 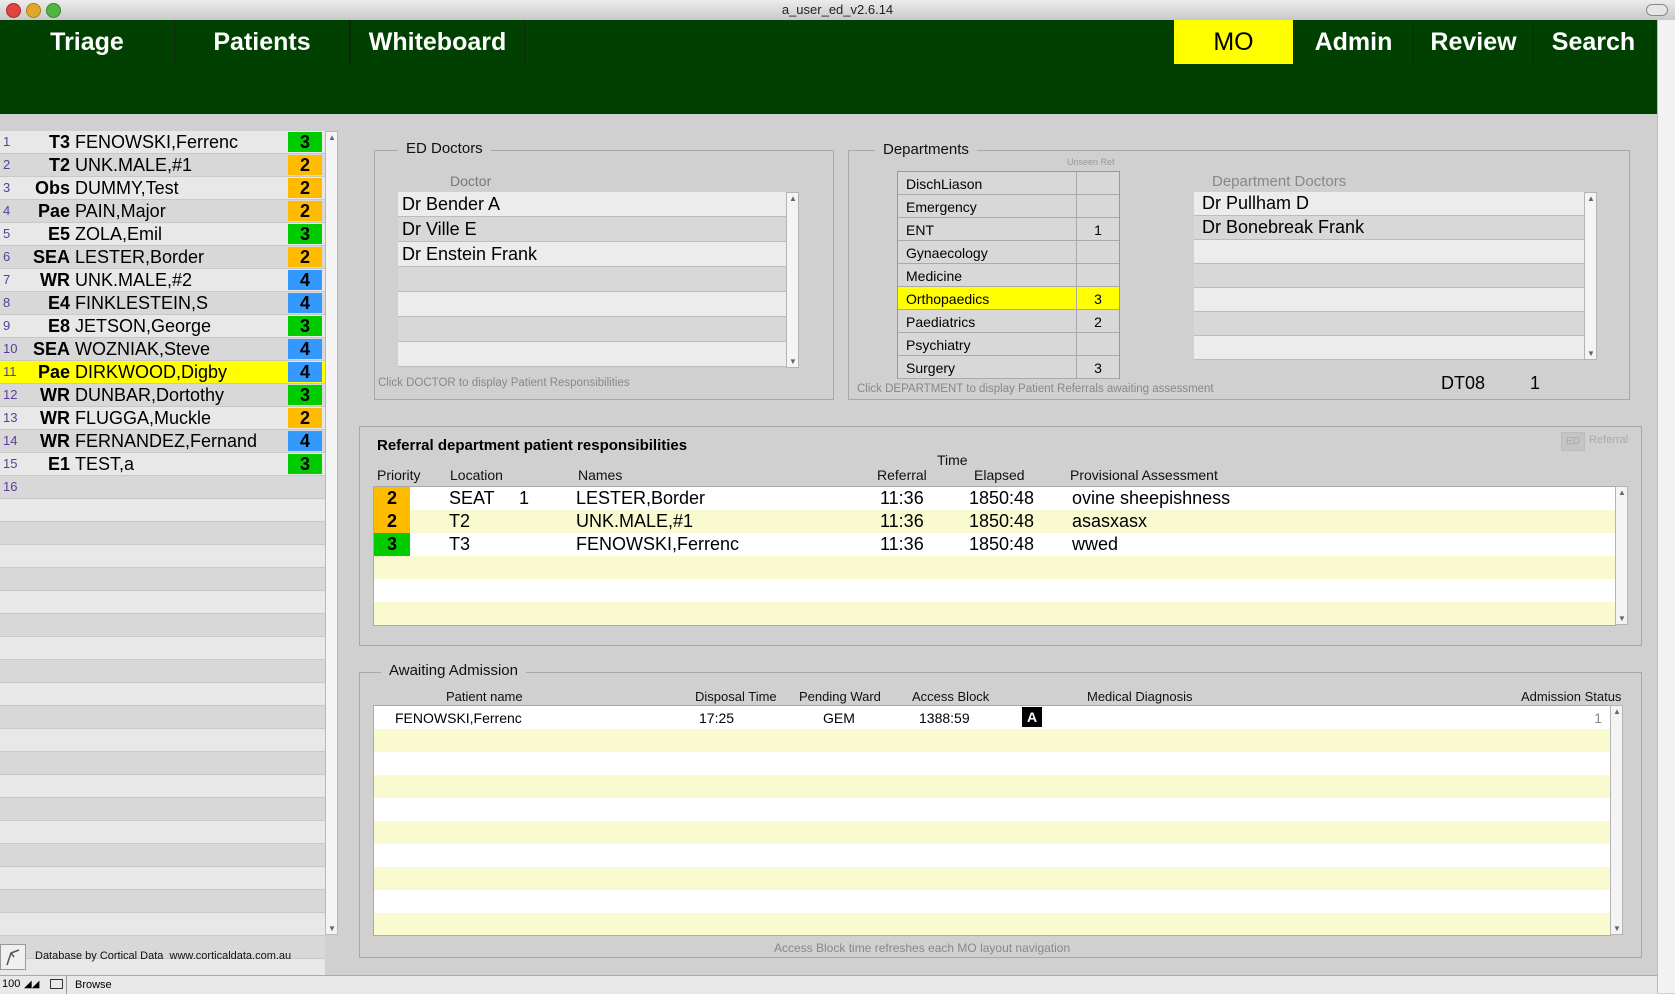 What do you see at coordinates (162, 280) in the screenshot?
I see `patient-row: 7 WR UNK.MALE,#2 4` at bounding box center [162, 280].